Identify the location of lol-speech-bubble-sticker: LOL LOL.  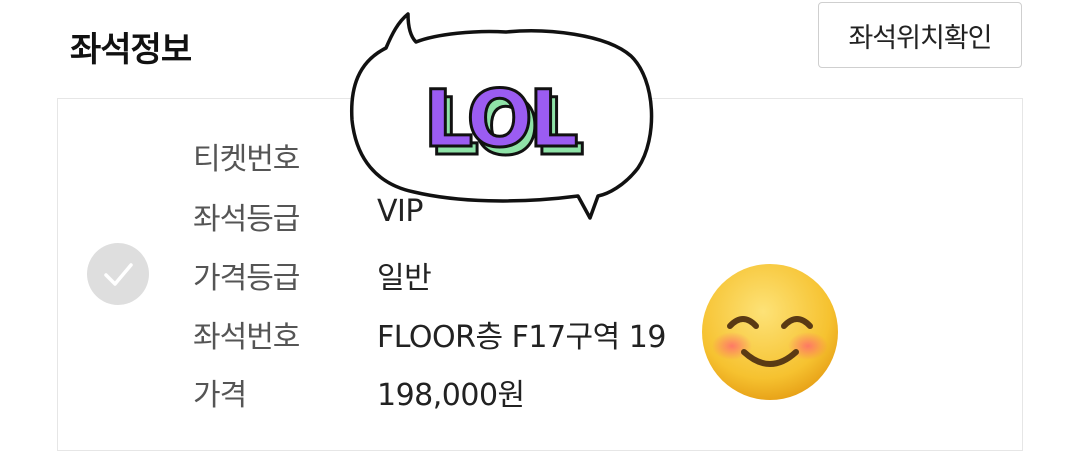
(502, 117).